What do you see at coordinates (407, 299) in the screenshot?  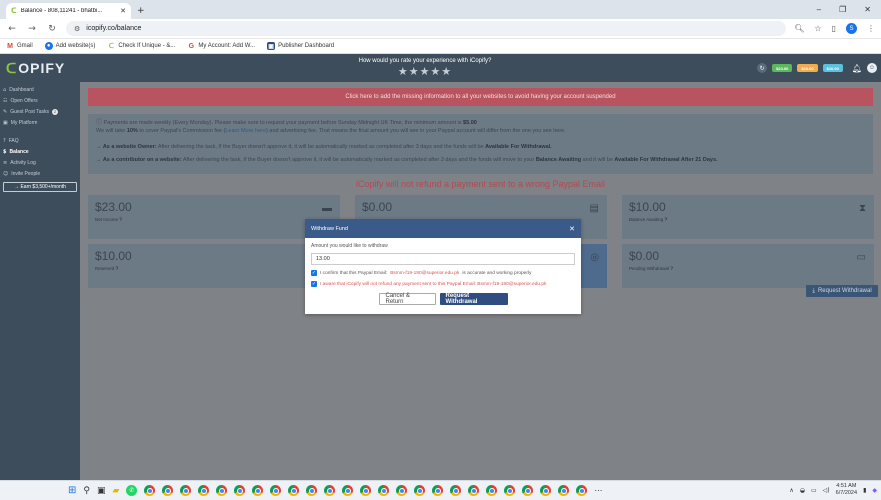 I see `cancel-return-button: Cancel & Return` at bounding box center [407, 299].